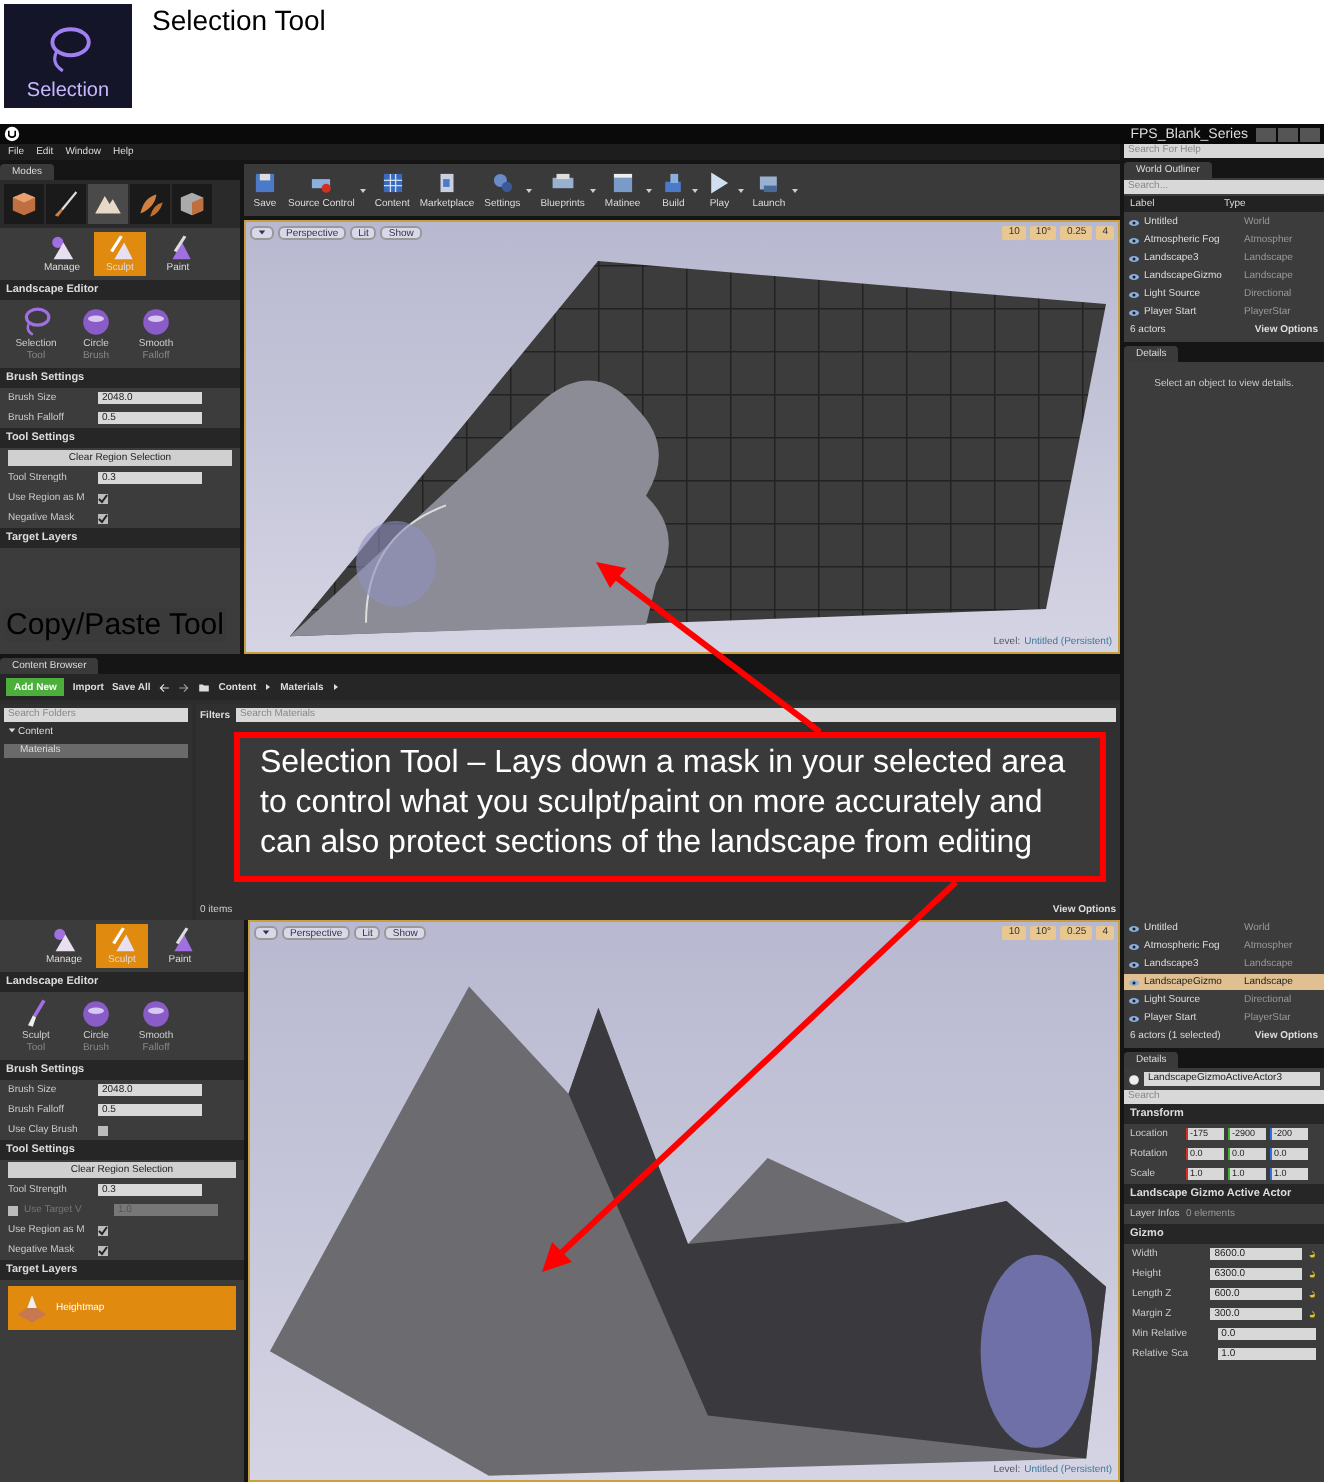 The height and width of the screenshot is (1482, 1324). What do you see at coordinates (68, 56) in the screenshot?
I see `selection-tool-icon: Selection` at bounding box center [68, 56].